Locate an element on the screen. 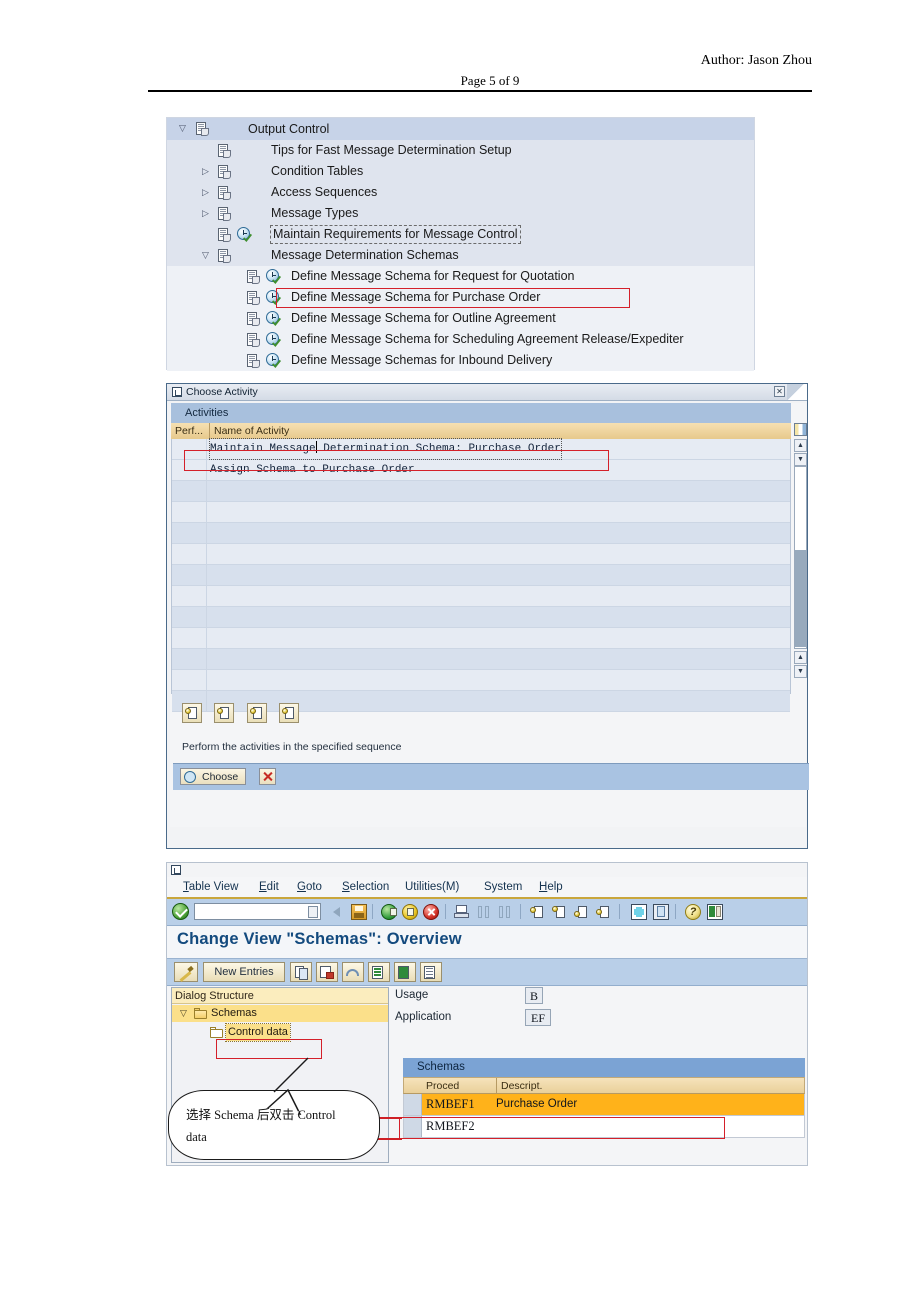  scroll-down-small-icon: ▼ is located at coordinates (800, 459).